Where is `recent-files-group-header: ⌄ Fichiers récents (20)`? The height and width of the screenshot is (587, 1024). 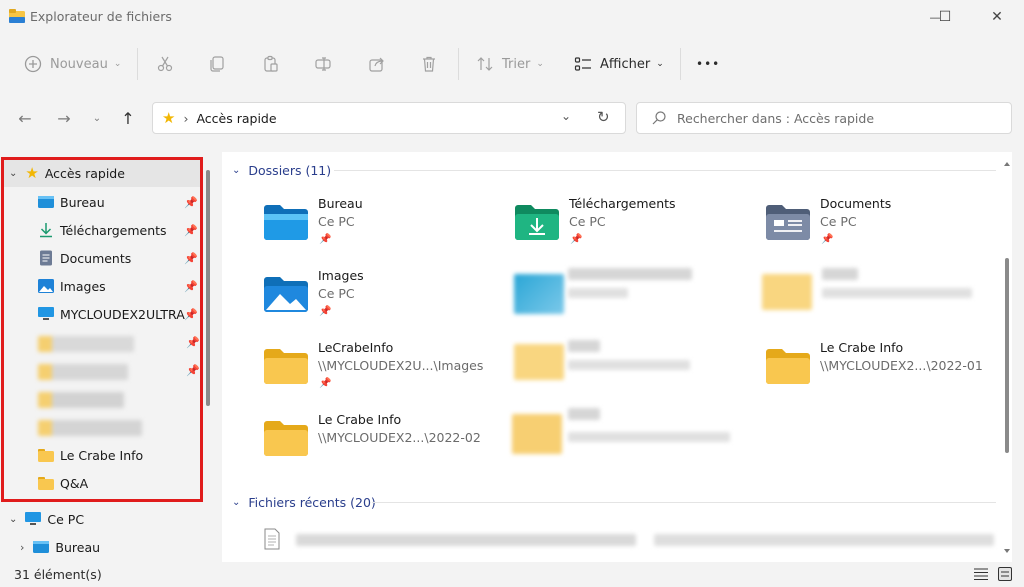
recent-files-group-header: ⌄ Fichiers récents (20) is located at coordinates (304, 502).